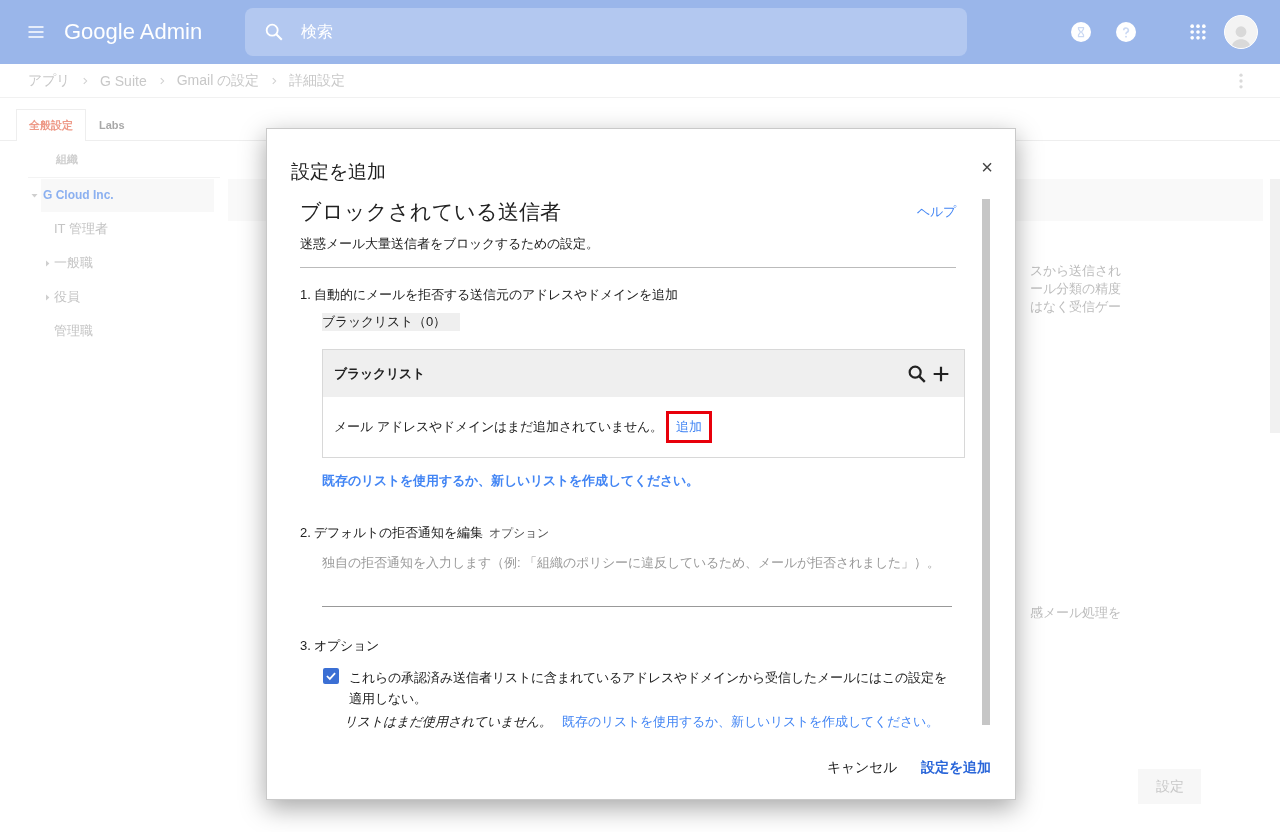  I want to click on close-button: ×, so click(987, 167).